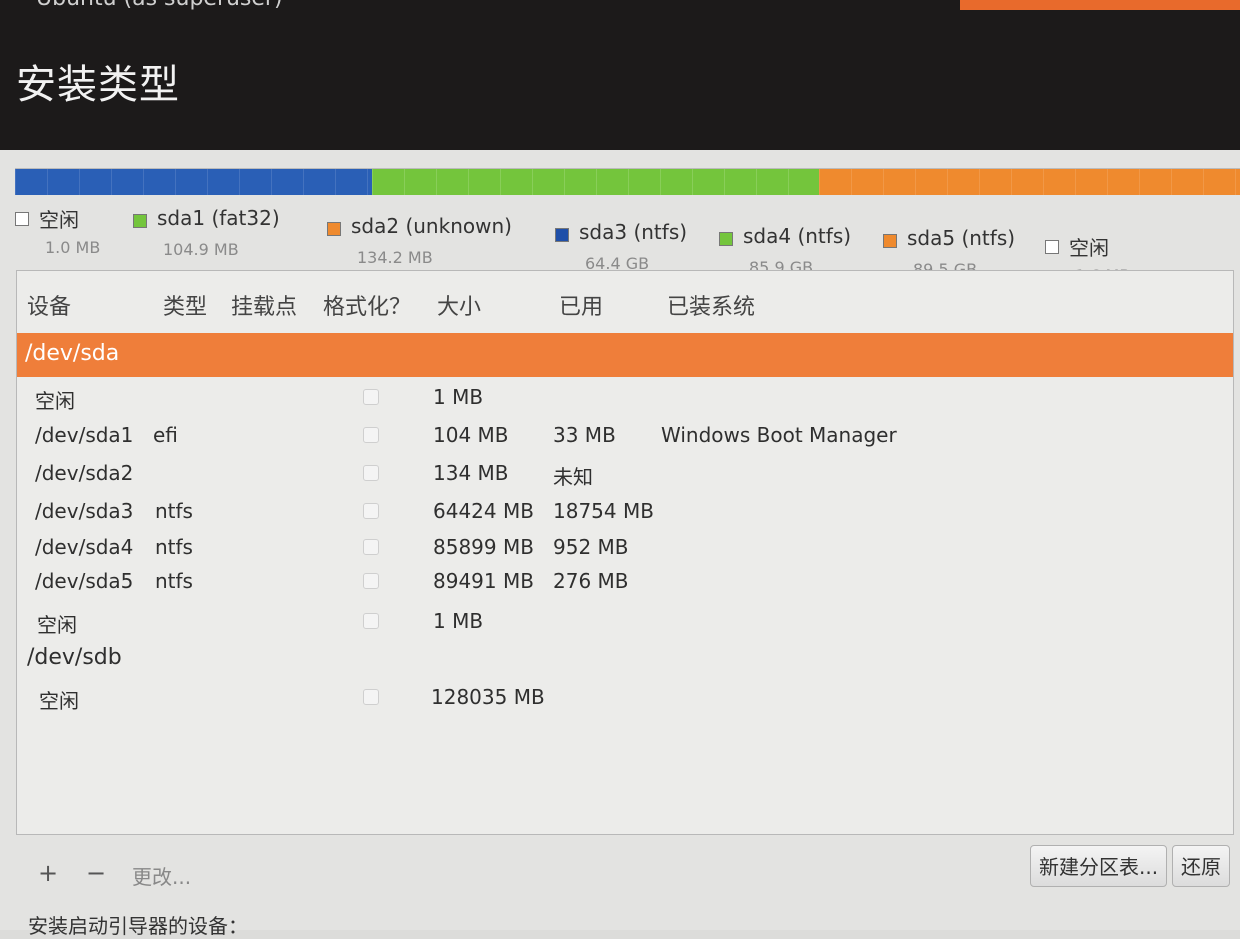  I want to click on cell-type: efi, so click(165, 435).